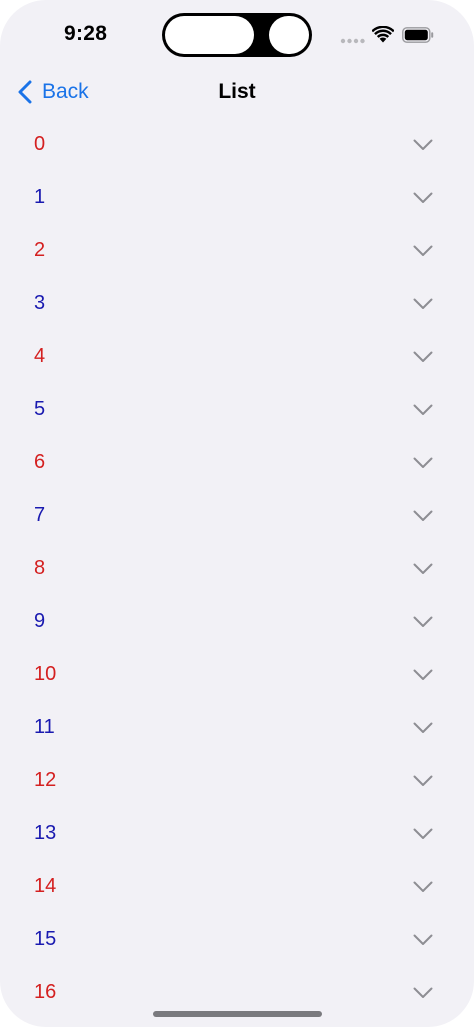 This screenshot has height=1027, width=474. I want to click on list-item-label: 8, so click(40, 568).